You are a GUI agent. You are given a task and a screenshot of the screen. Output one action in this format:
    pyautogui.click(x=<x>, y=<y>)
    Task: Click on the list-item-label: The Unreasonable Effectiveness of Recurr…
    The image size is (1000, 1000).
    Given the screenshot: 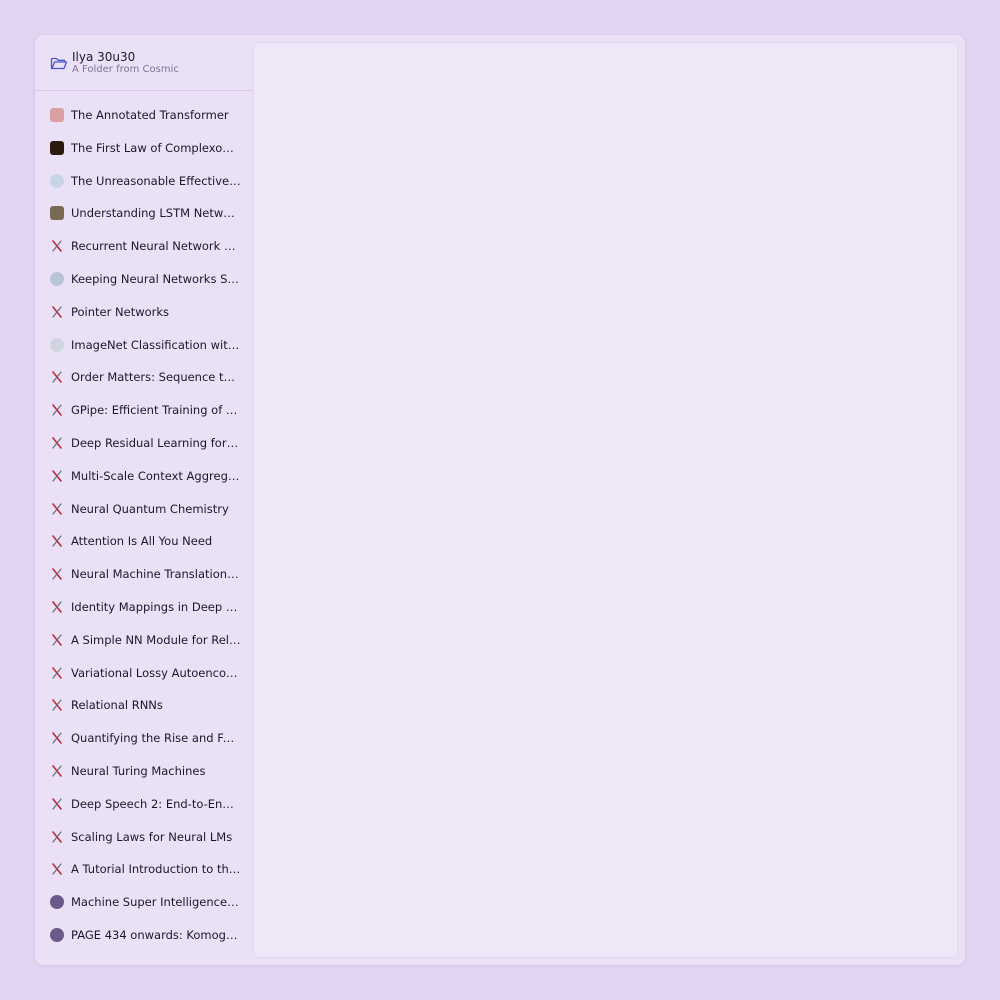 What is the action you would take?
    pyautogui.click(x=156, y=180)
    